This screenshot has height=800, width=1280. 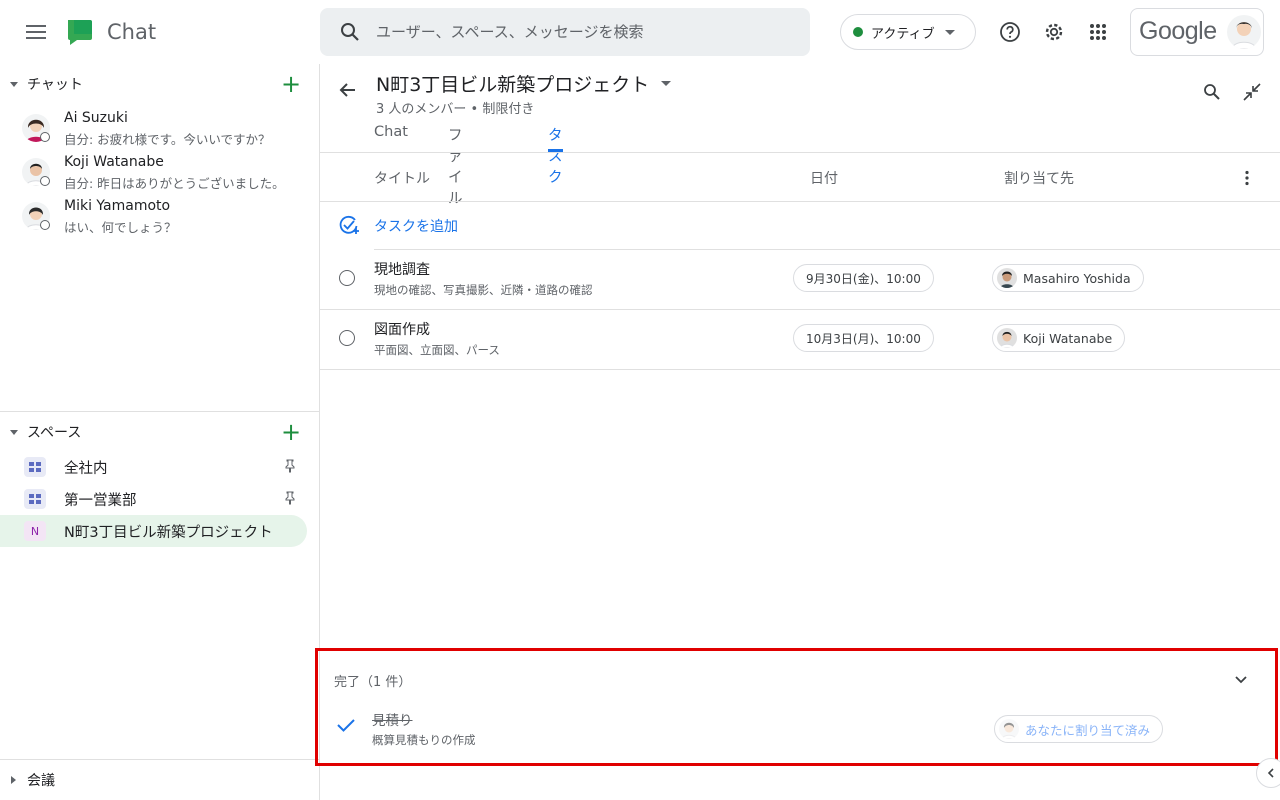 What do you see at coordinates (1088, 730) in the screenshot?
I see `assignee-name: あなたに割り当て済み` at bounding box center [1088, 730].